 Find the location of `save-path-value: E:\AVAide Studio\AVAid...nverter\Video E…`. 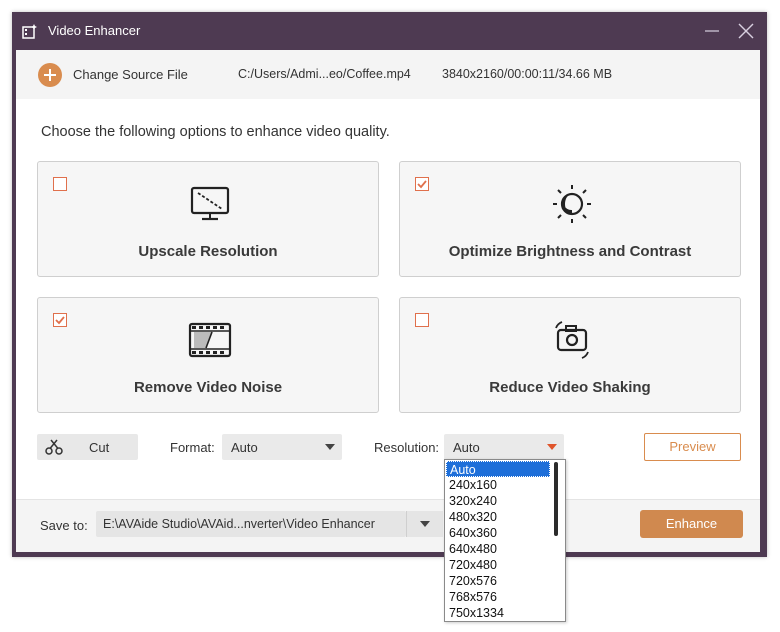

save-path-value: E:\AVAide Studio\AVAid...nverter\Video E… is located at coordinates (239, 524).